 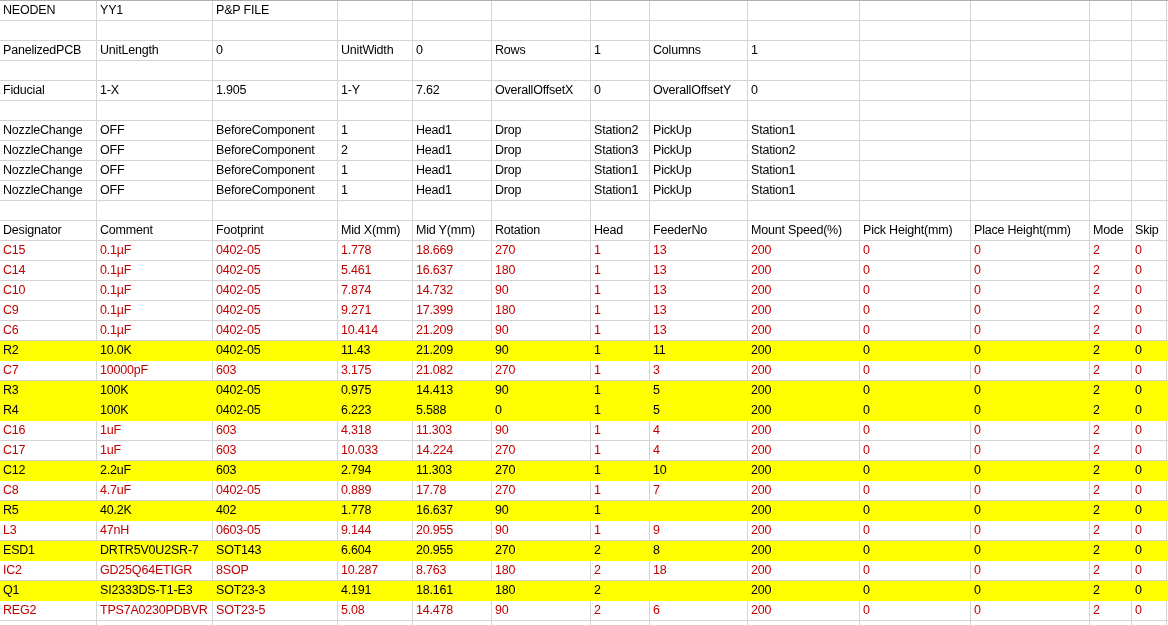 I want to click on table-cell-text: TPS7A0230PDBVR, so click(x=154, y=610).